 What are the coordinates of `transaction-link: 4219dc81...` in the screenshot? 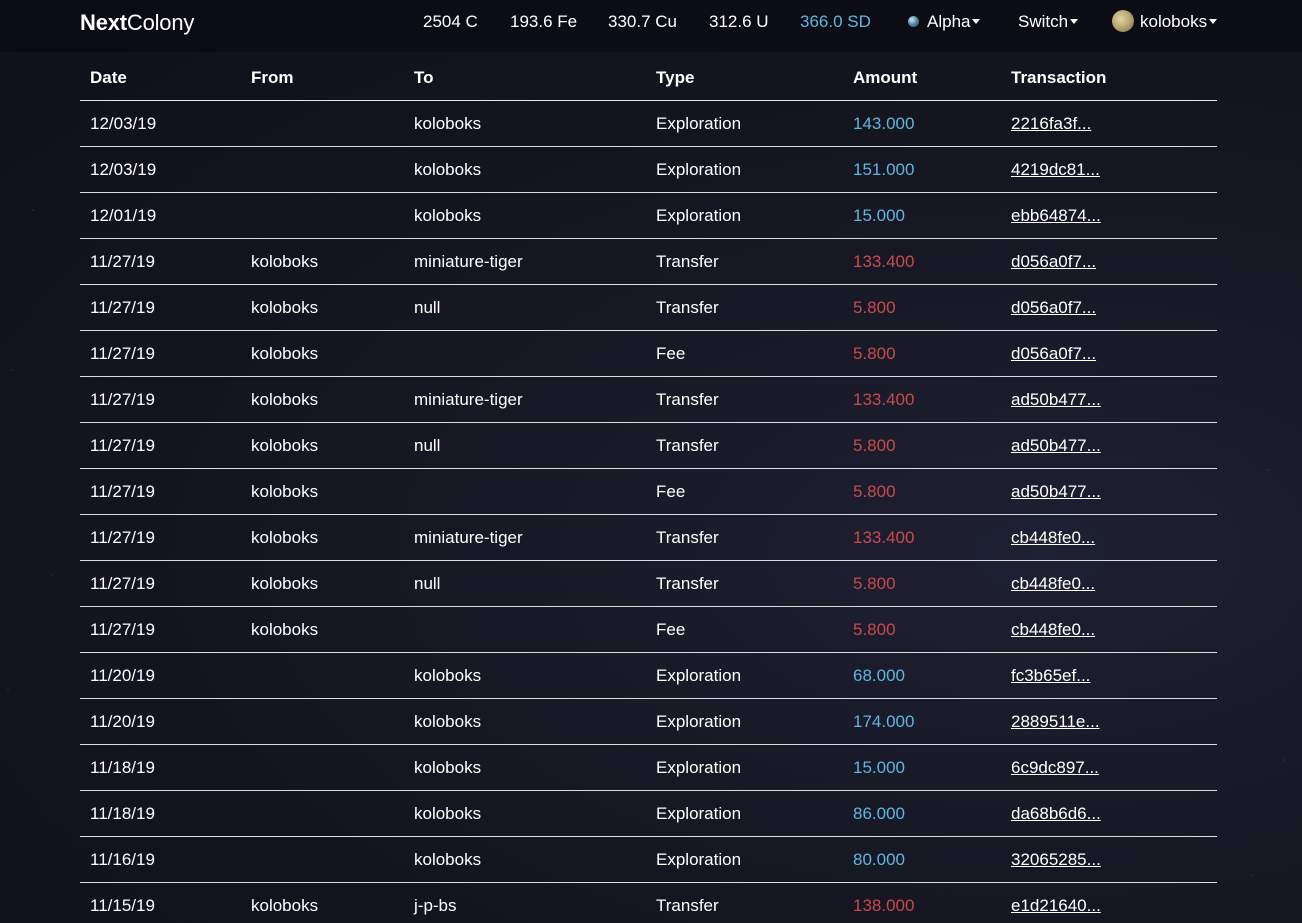 It's located at (1055, 169).